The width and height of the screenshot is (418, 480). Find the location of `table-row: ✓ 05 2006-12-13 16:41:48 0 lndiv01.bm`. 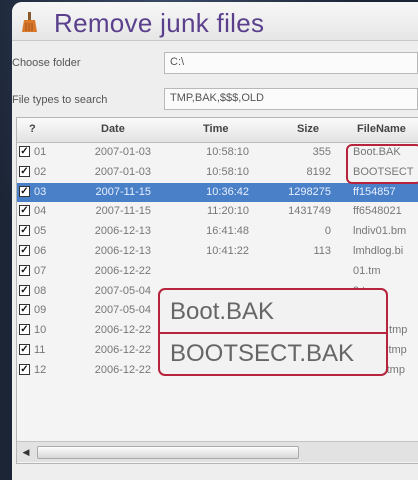

table-row: ✓ 05 2006-12-13 16:41:48 0 lndiv01.bm is located at coordinates (217, 231).